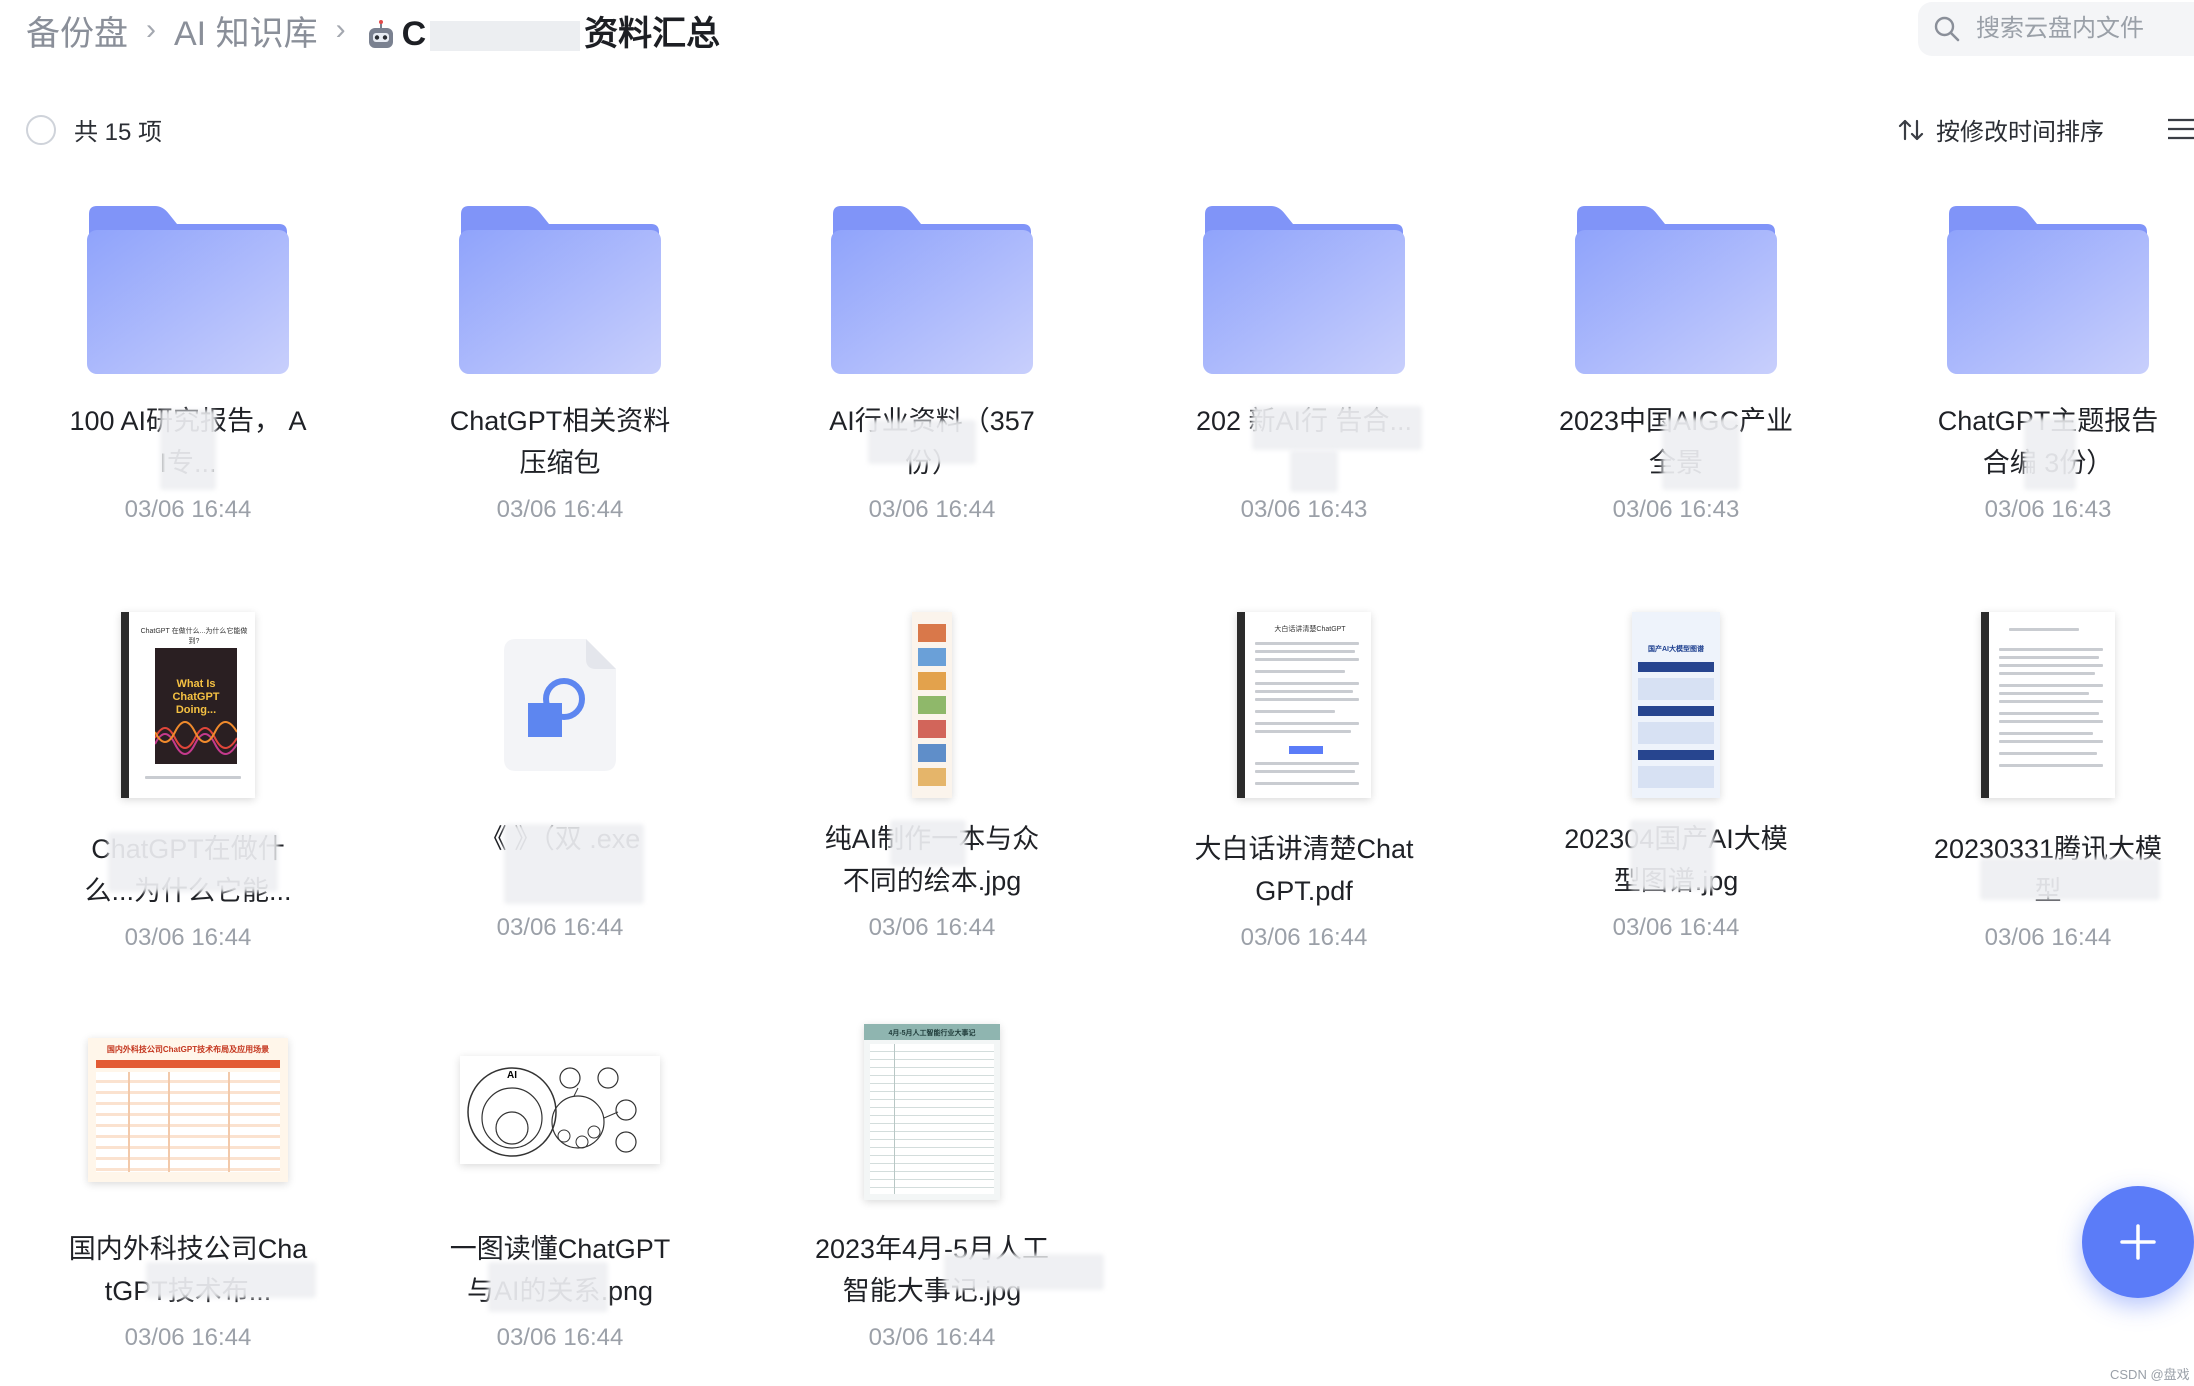 This screenshot has height=1386, width=2194. What do you see at coordinates (1947, 29) in the screenshot?
I see `search-icon` at bounding box center [1947, 29].